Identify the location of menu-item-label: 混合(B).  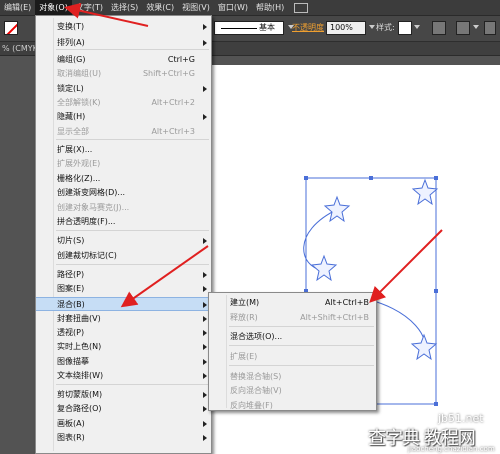
(71, 304).